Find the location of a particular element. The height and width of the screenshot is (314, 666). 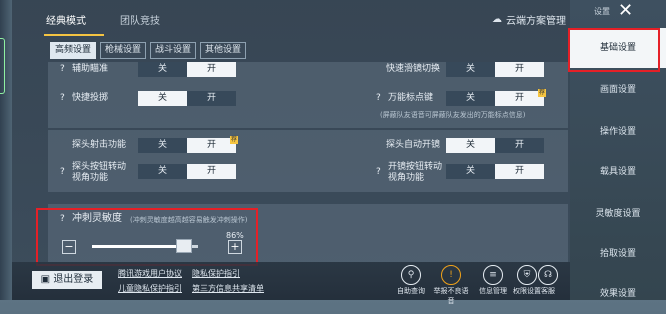

setting-label-aim-assist: 辅助瞄准 is located at coordinates (90, 69).